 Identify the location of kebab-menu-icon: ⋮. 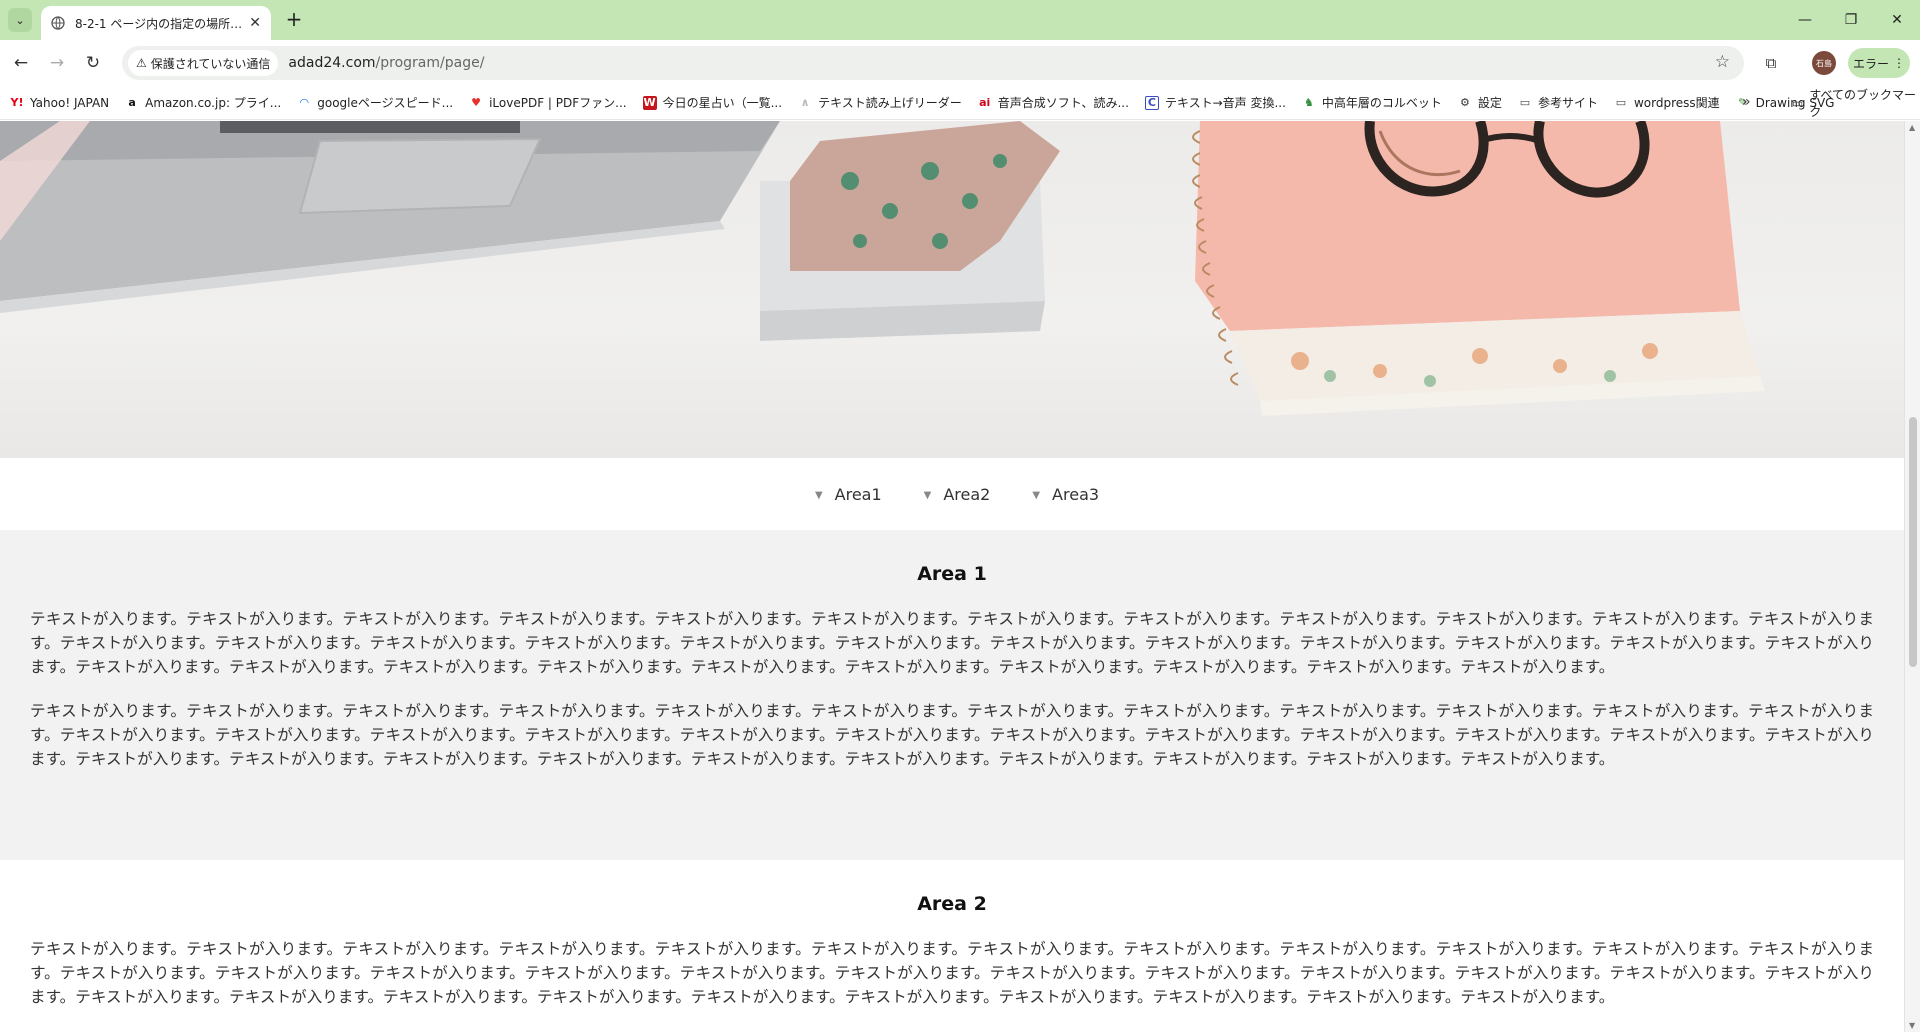
(1899, 63).